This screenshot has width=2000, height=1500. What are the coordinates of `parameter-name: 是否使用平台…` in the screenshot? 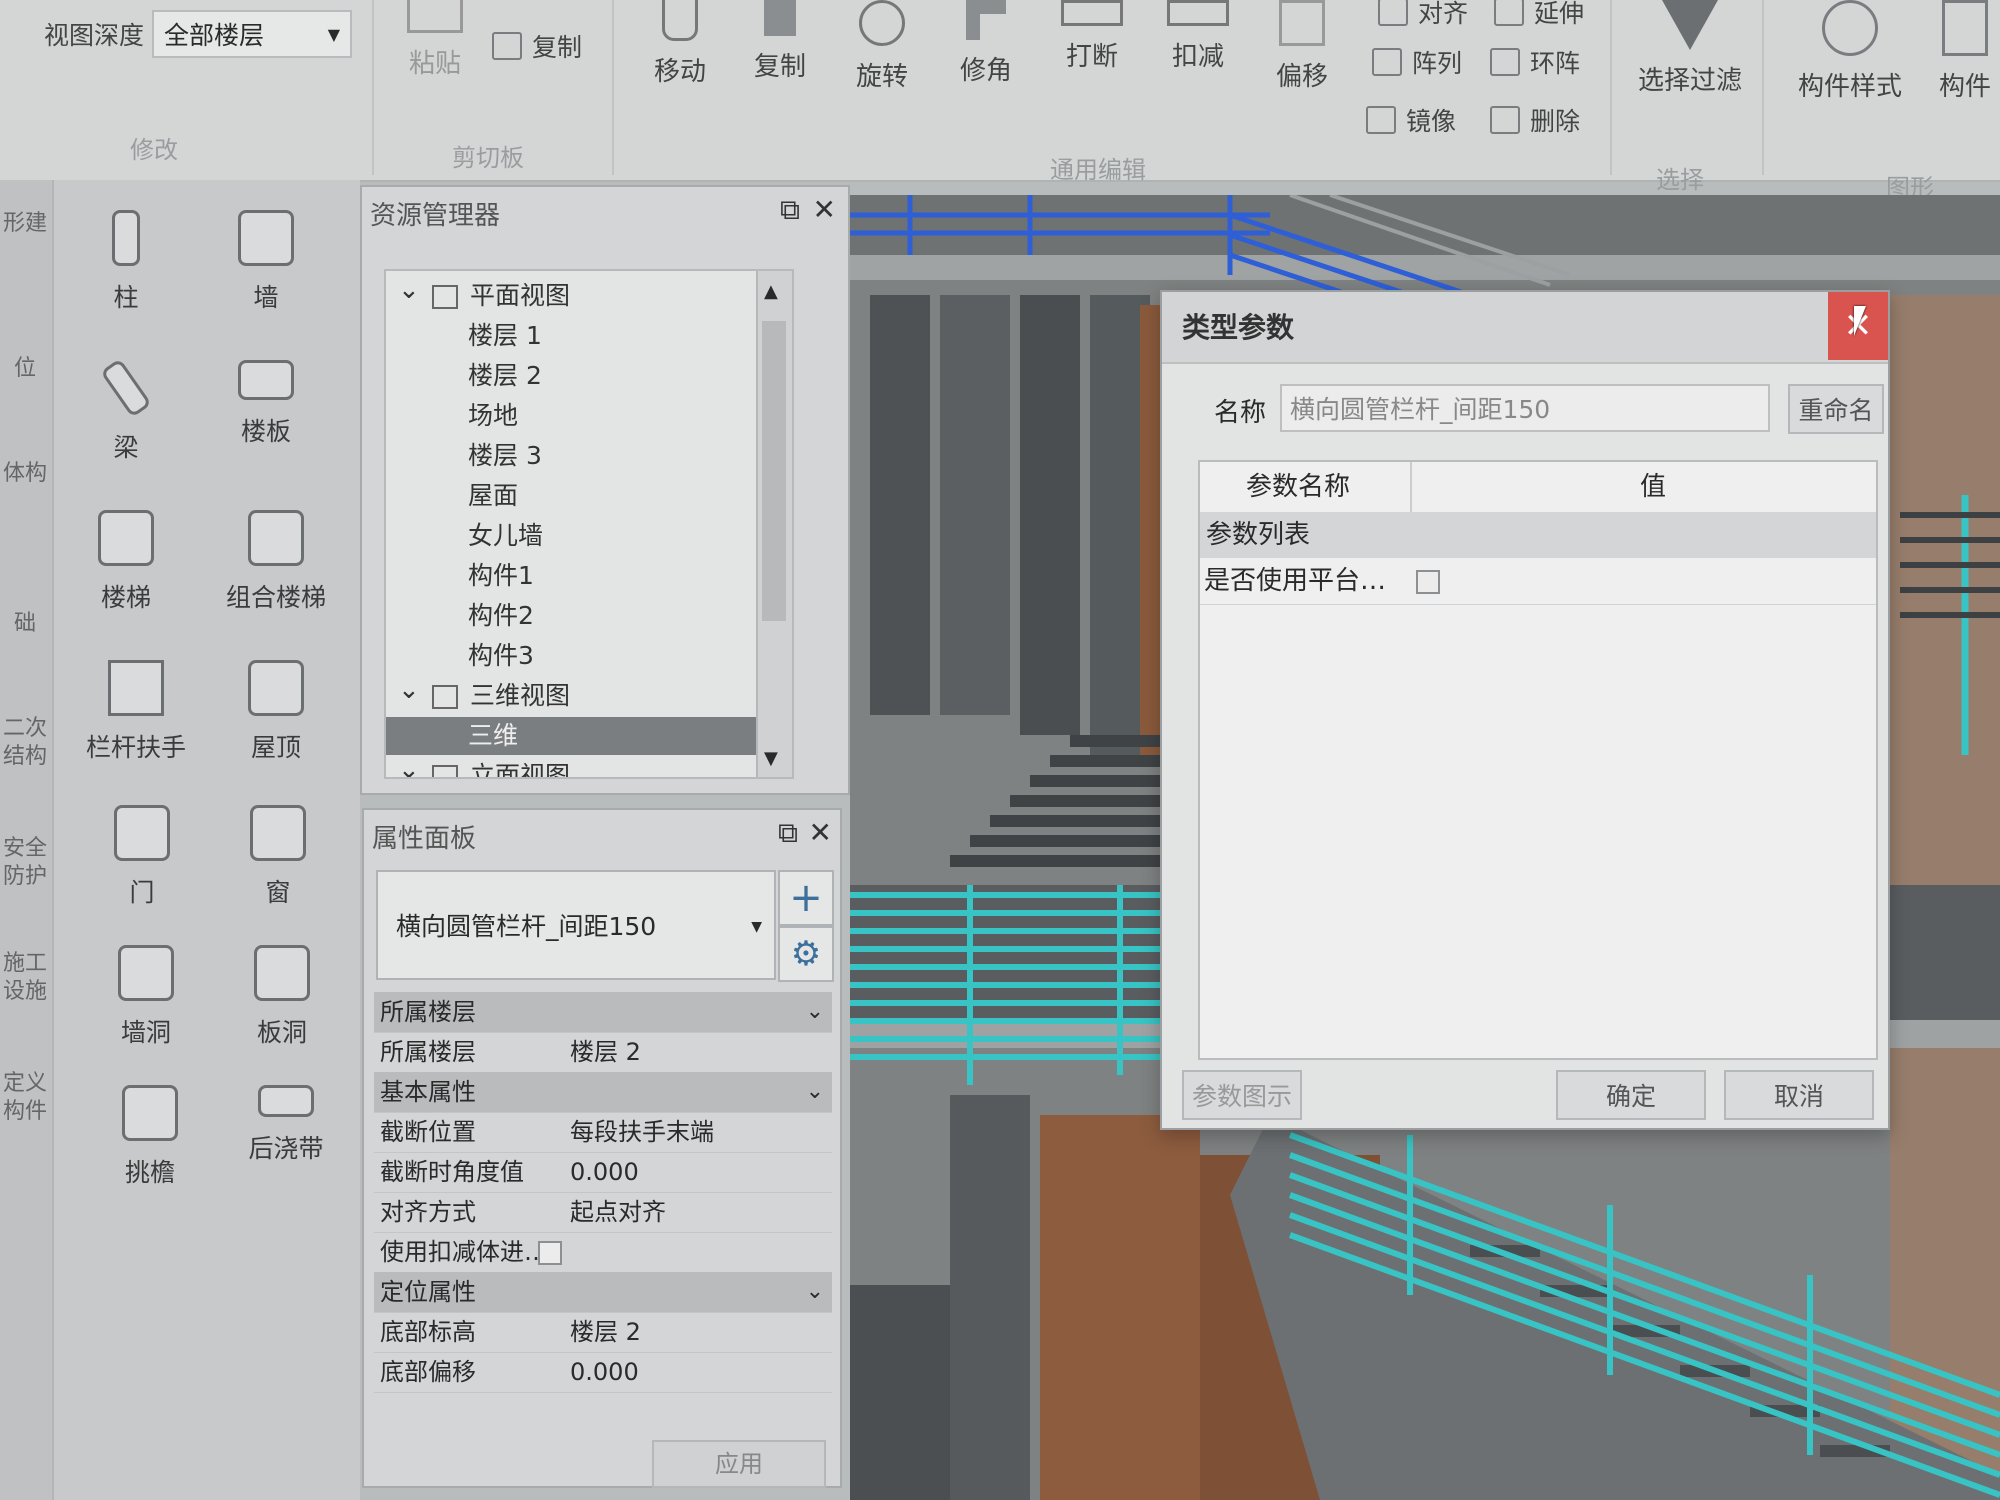 It's located at (1295, 581).